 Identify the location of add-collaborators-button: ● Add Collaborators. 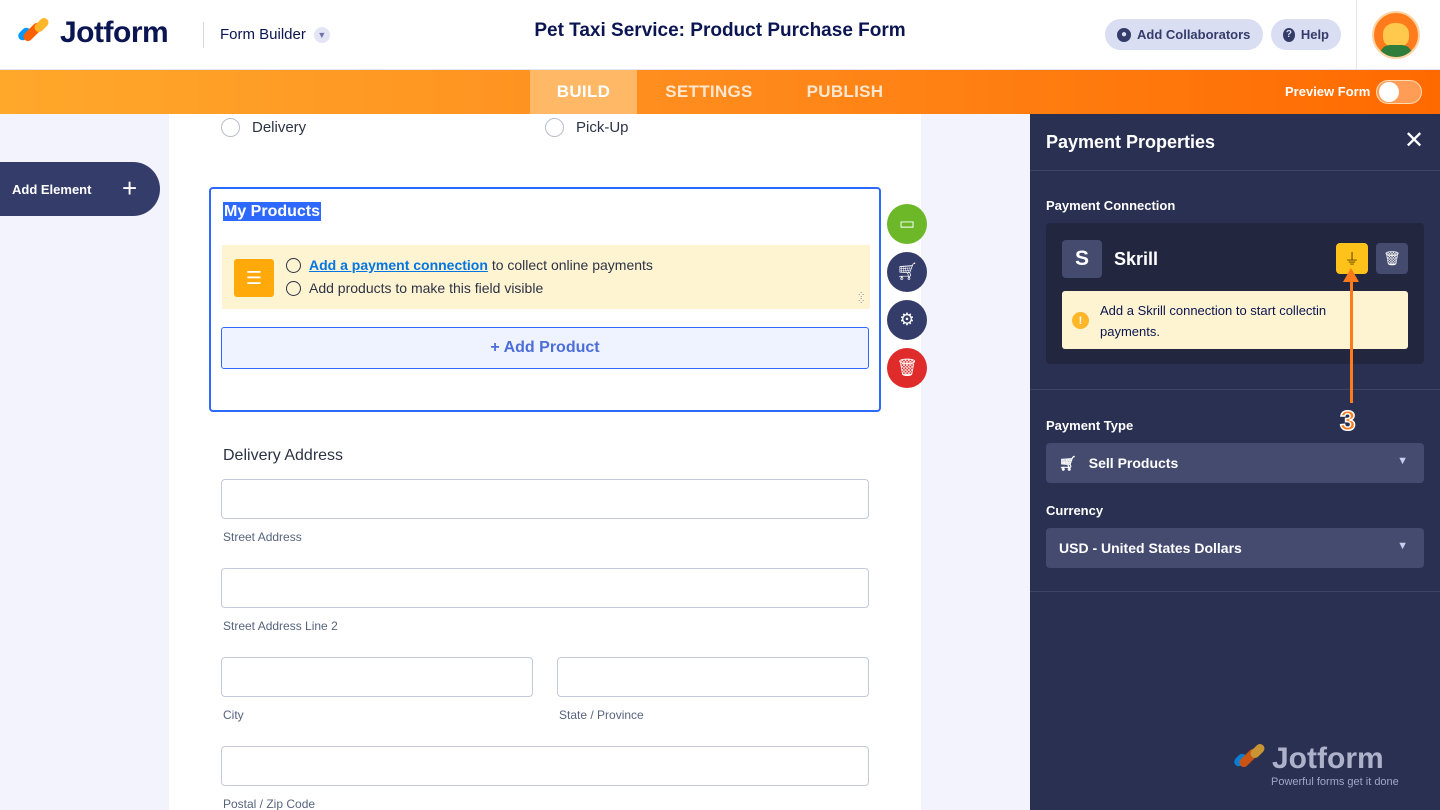
(1184, 34).